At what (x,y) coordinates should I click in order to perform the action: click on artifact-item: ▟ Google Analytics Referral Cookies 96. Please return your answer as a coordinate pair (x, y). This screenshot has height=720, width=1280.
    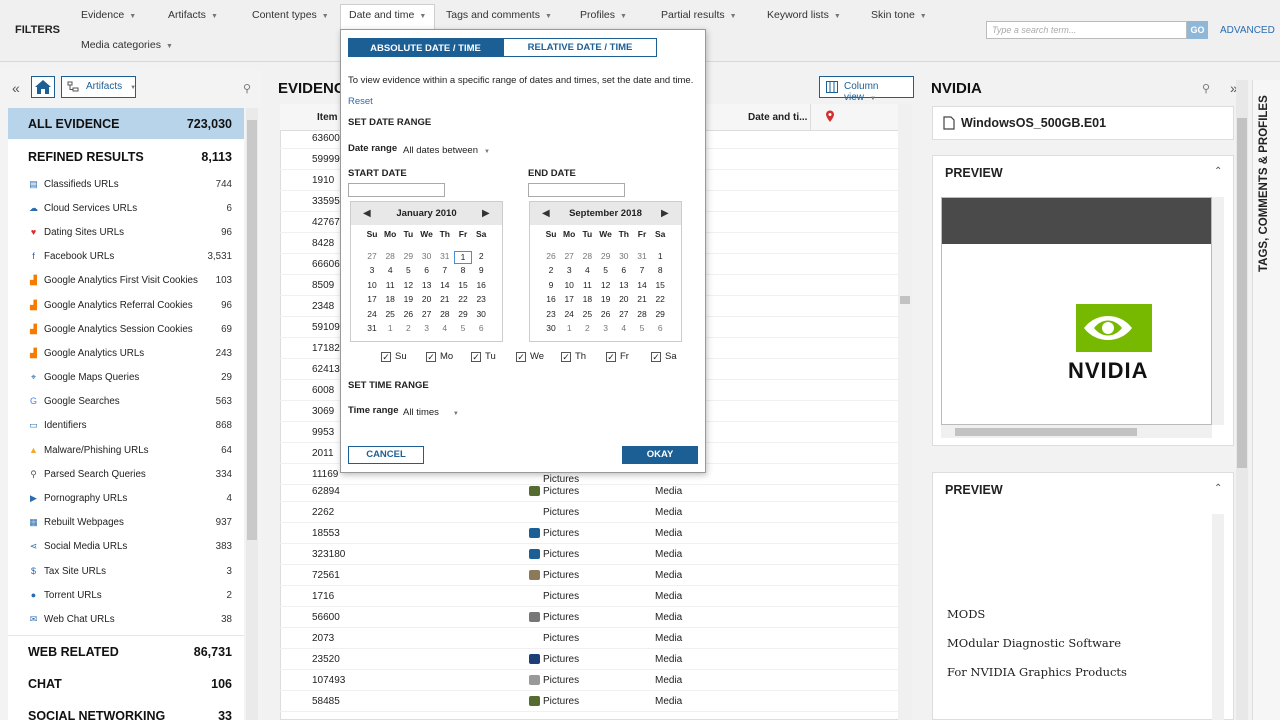
    Looking at the image, I should click on (126, 305).